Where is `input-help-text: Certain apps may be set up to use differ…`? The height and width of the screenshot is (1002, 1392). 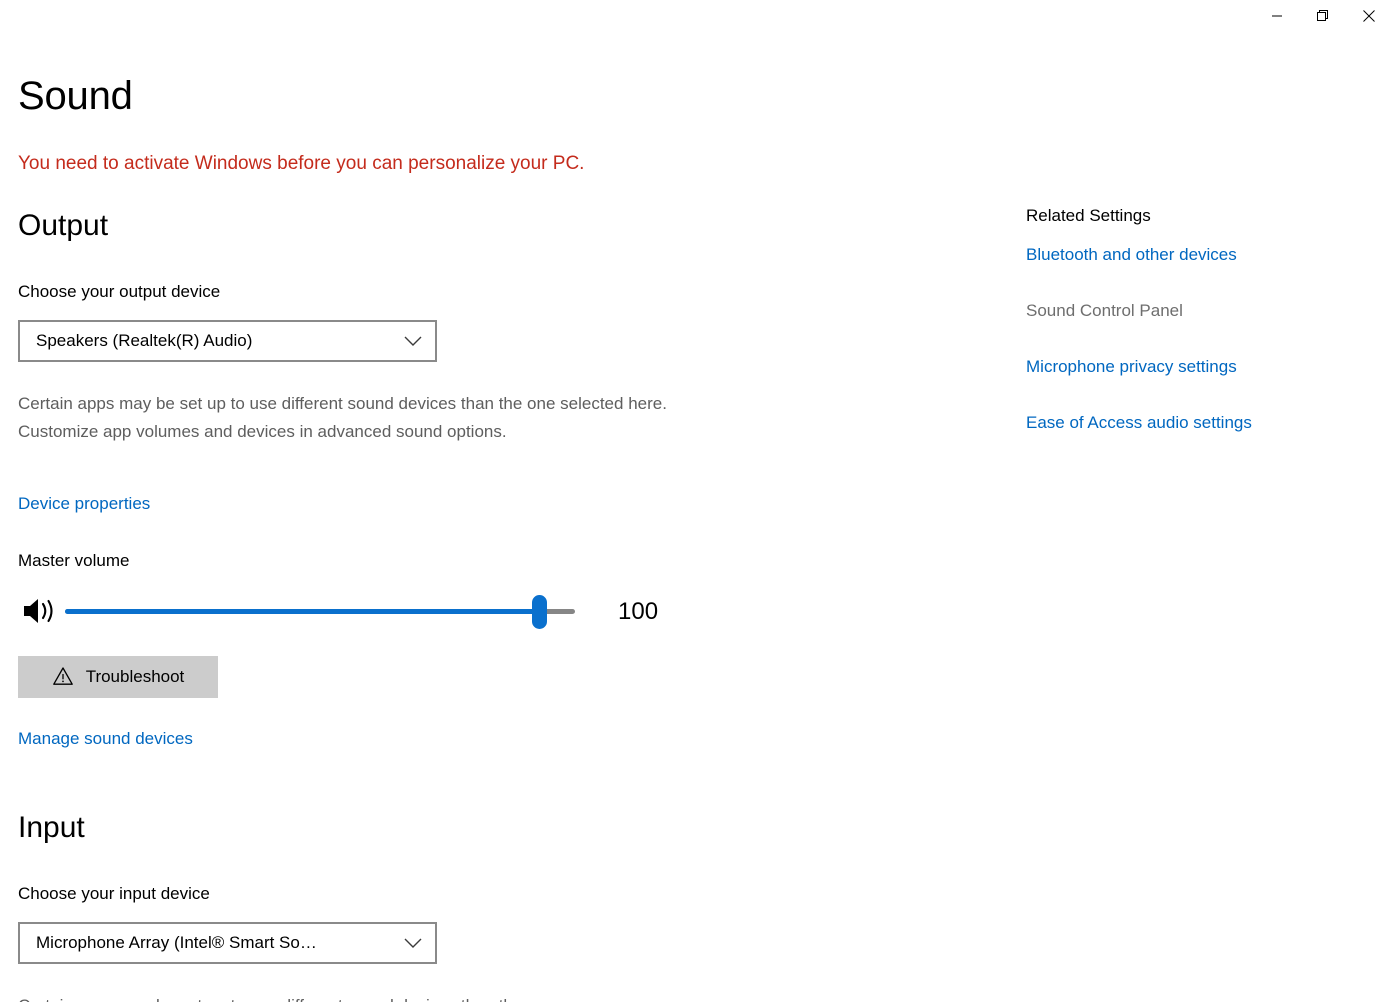 input-help-text: Certain apps may be set up to use differ… is located at coordinates (354, 997).